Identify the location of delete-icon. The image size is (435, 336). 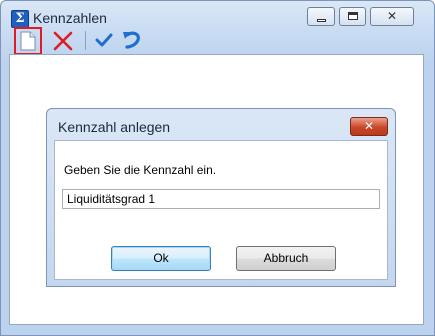
(63, 41).